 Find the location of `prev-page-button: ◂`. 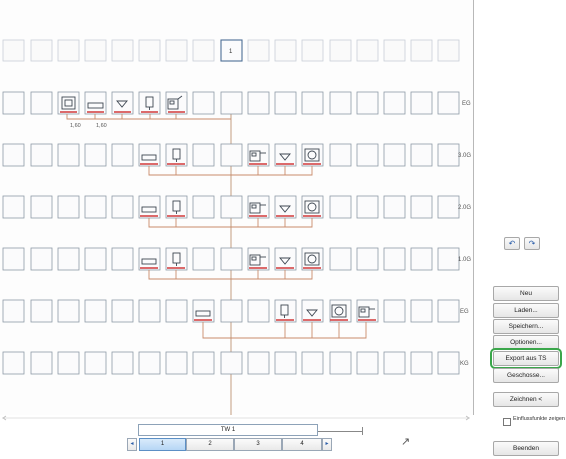

prev-page-button: ◂ is located at coordinates (132, 444).